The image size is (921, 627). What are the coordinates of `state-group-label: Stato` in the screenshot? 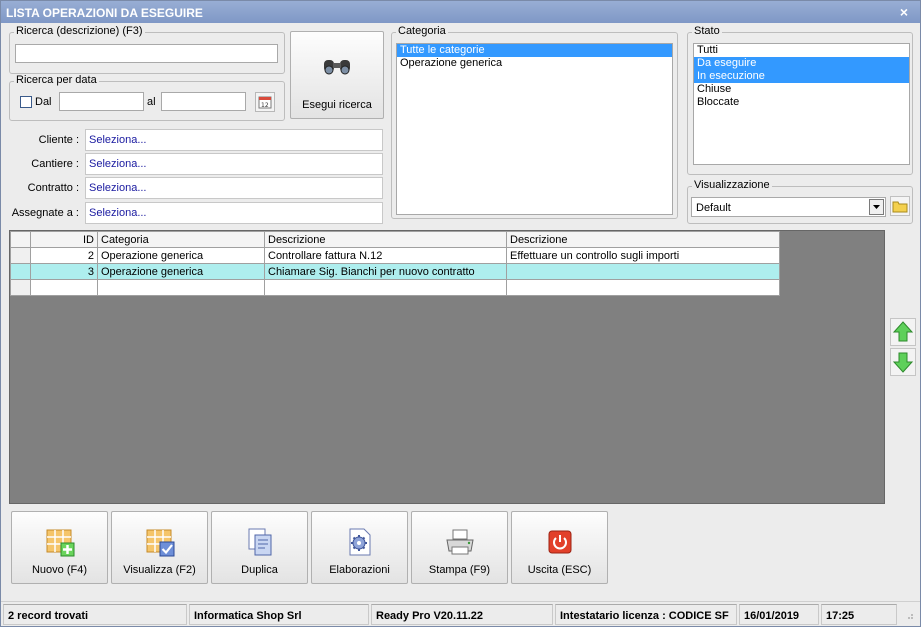 It's located at (707, 31).